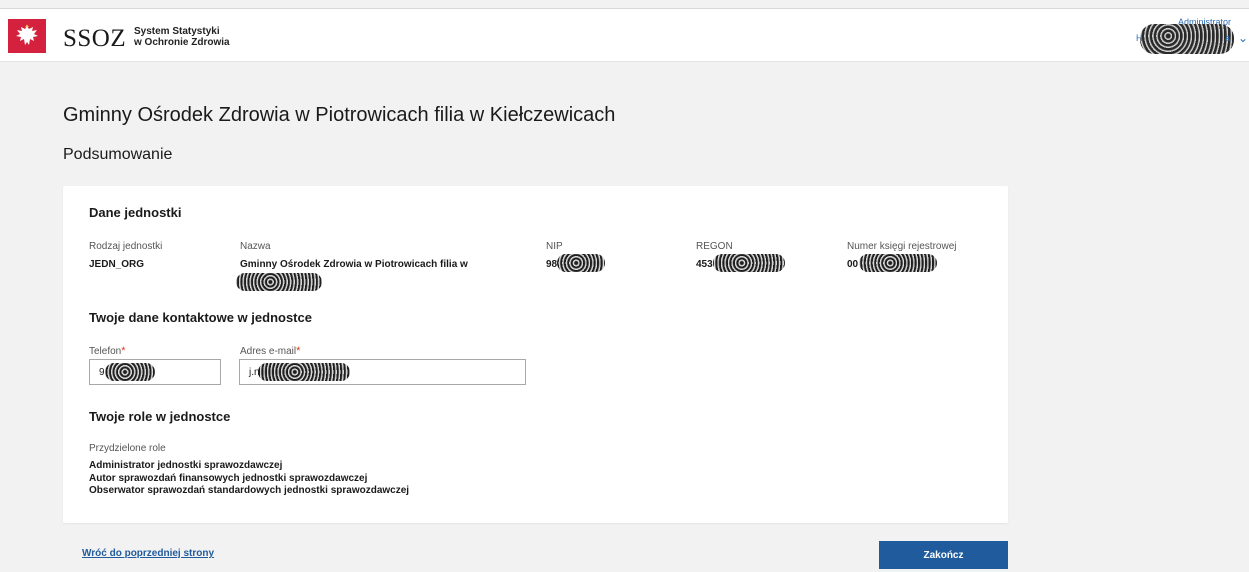 The width and height of the screenshot is (1249, 572). What do you see at coordinates (123, 351) in the screenshot?
I see `phone-required-mark: *` at bounding box center [123, 351].